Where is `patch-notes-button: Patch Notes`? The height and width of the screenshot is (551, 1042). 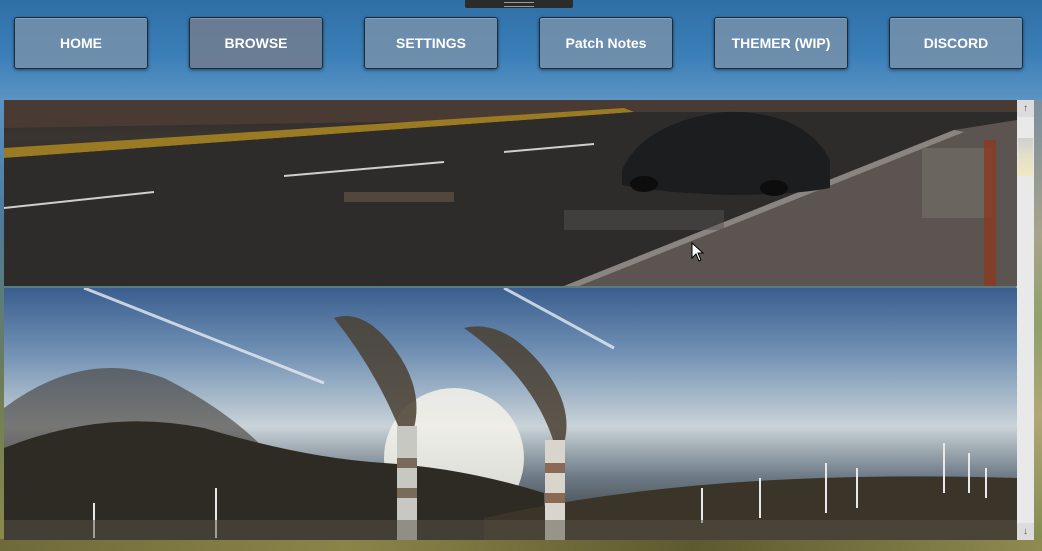
patch-notes-button: Patch Notes is located at coordinates (606, 43).